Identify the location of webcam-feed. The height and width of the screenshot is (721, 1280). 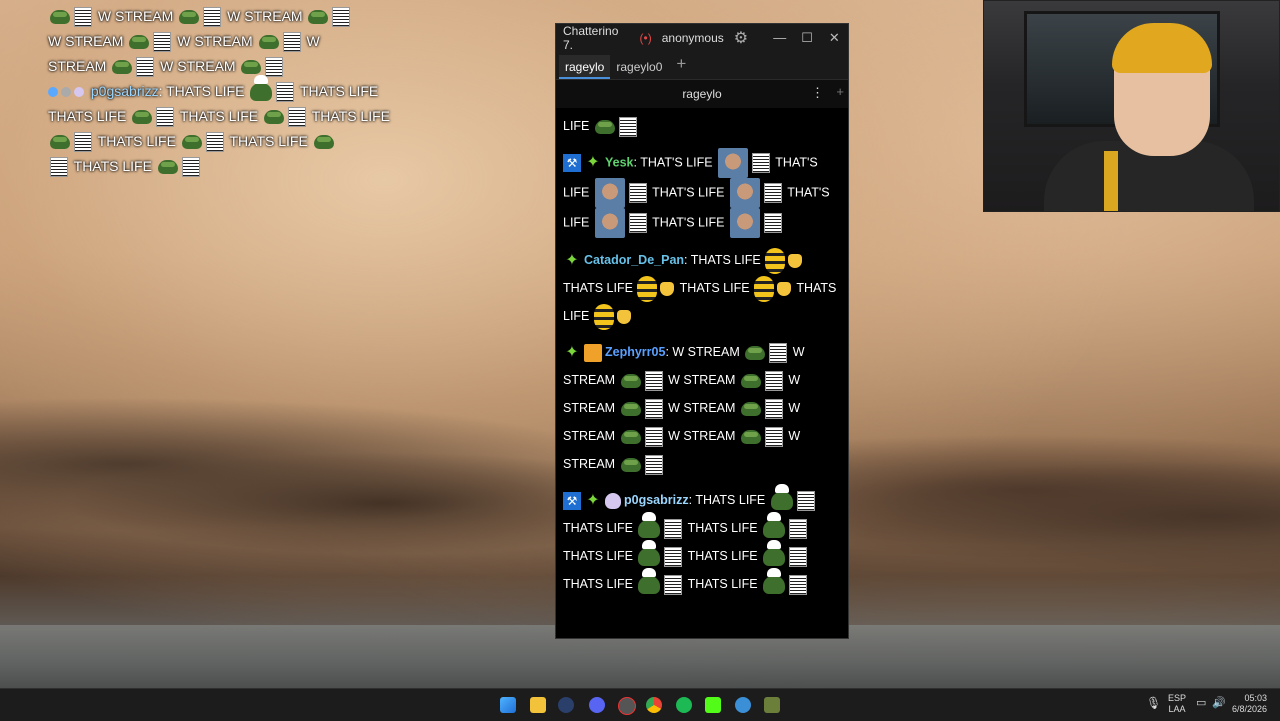
(1131, 106).